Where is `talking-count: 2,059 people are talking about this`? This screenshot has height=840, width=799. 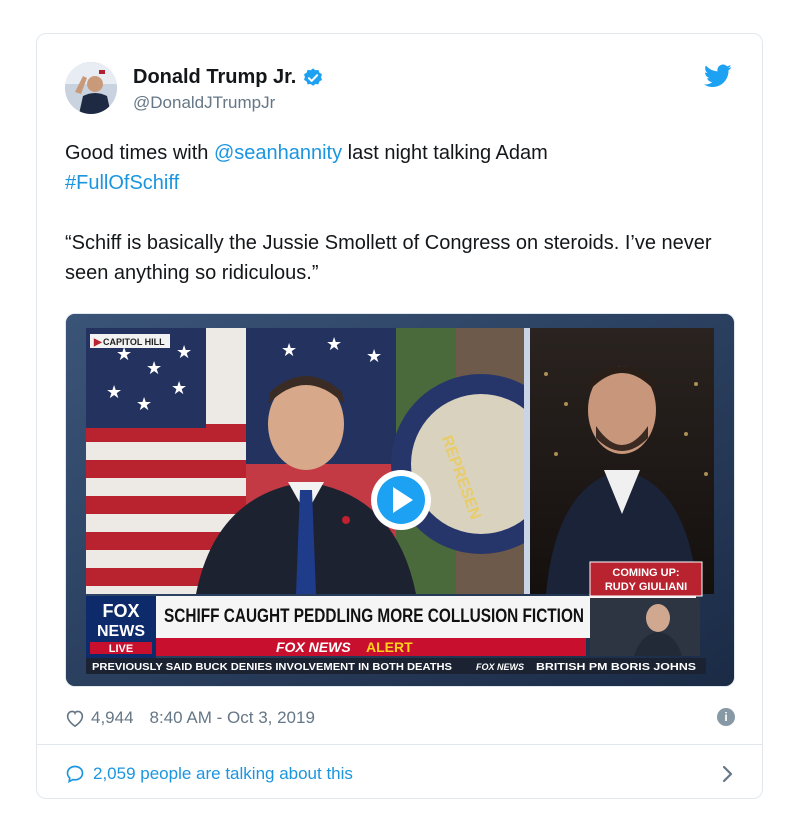 talking-count: 2,059 people are talking about this is located at coordinates (223, 774).